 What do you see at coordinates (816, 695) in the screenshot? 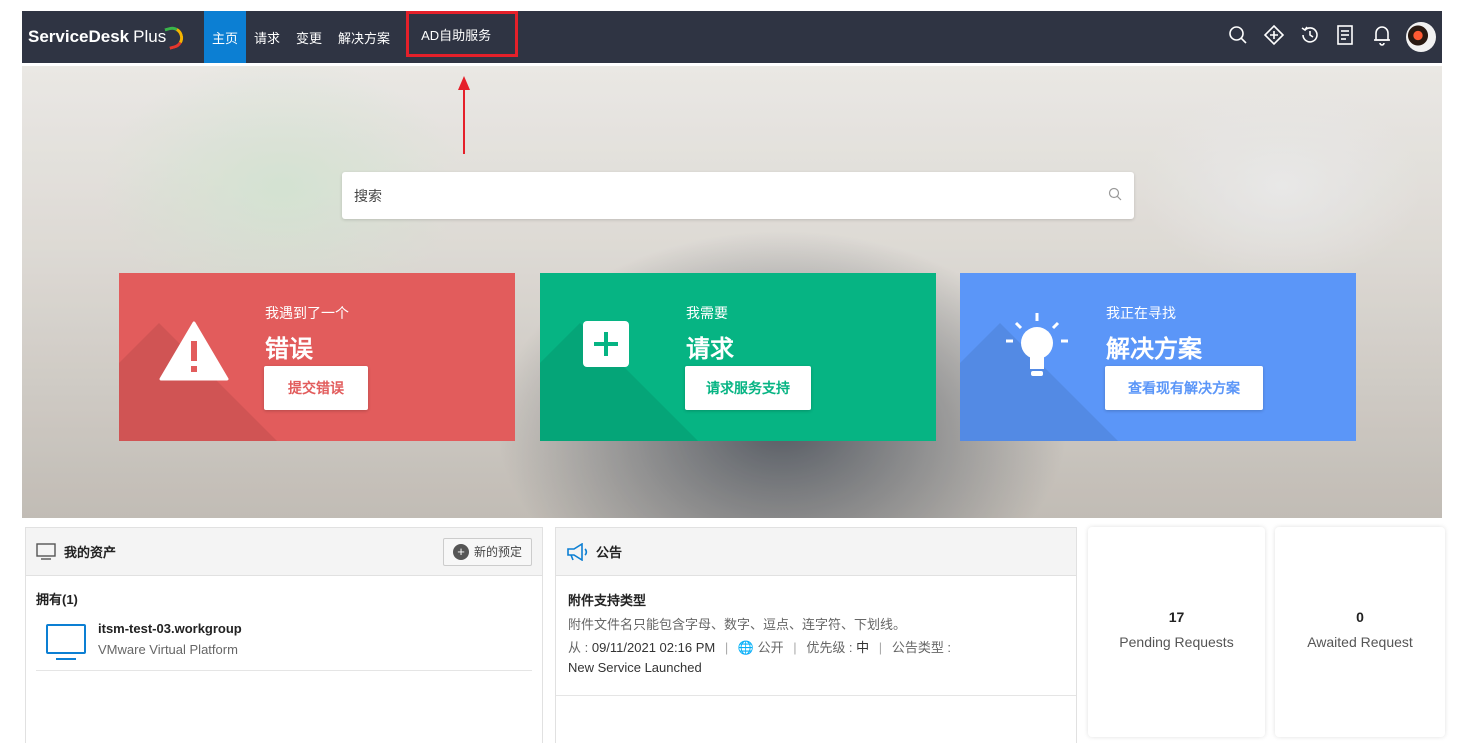
I see `divider` at bounding box center [816, 695].